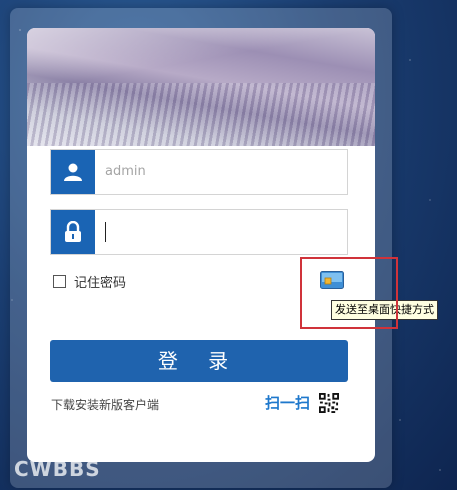  I want to click on password-input, so click(222, 232).